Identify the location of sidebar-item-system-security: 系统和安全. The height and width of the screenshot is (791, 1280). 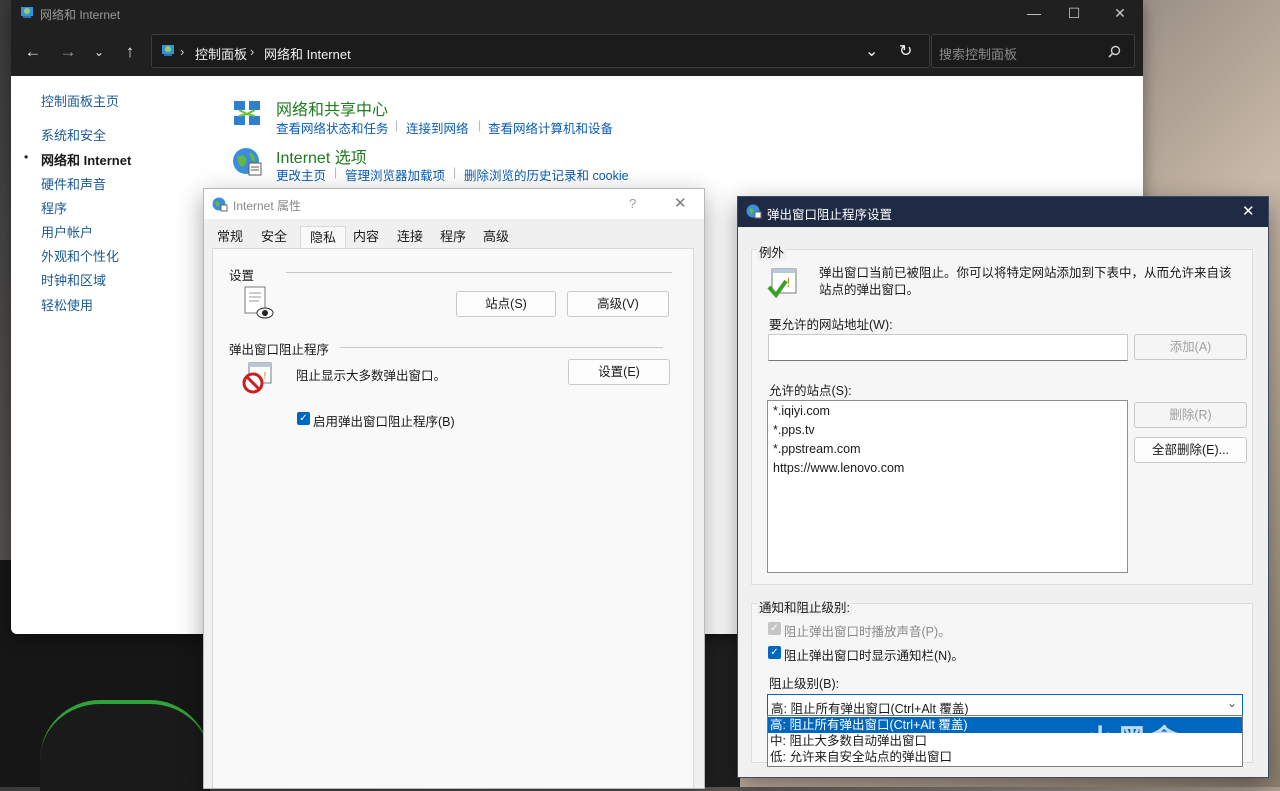
(73, 134).